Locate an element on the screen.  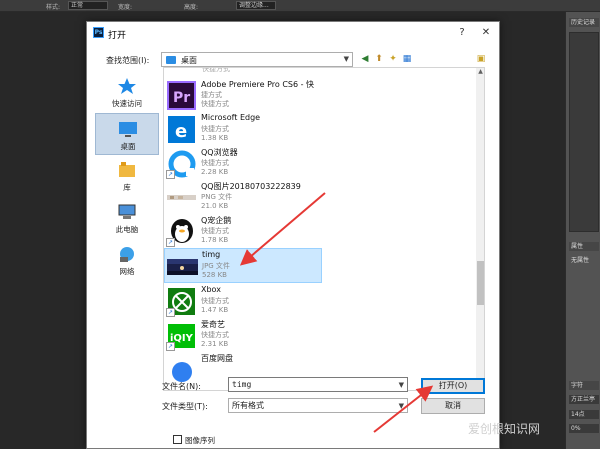
file-size: 21.0 KB is located at coordinates (215, 206).